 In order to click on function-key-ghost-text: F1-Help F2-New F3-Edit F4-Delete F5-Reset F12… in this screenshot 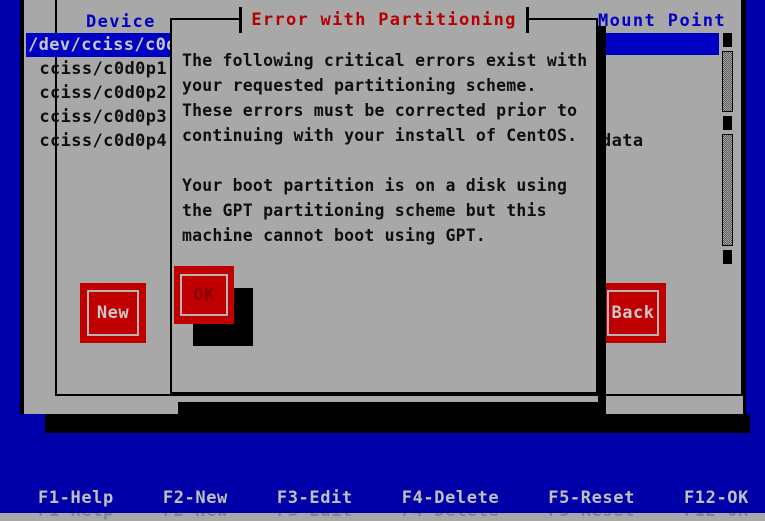, I will do `click(393, 517)`.